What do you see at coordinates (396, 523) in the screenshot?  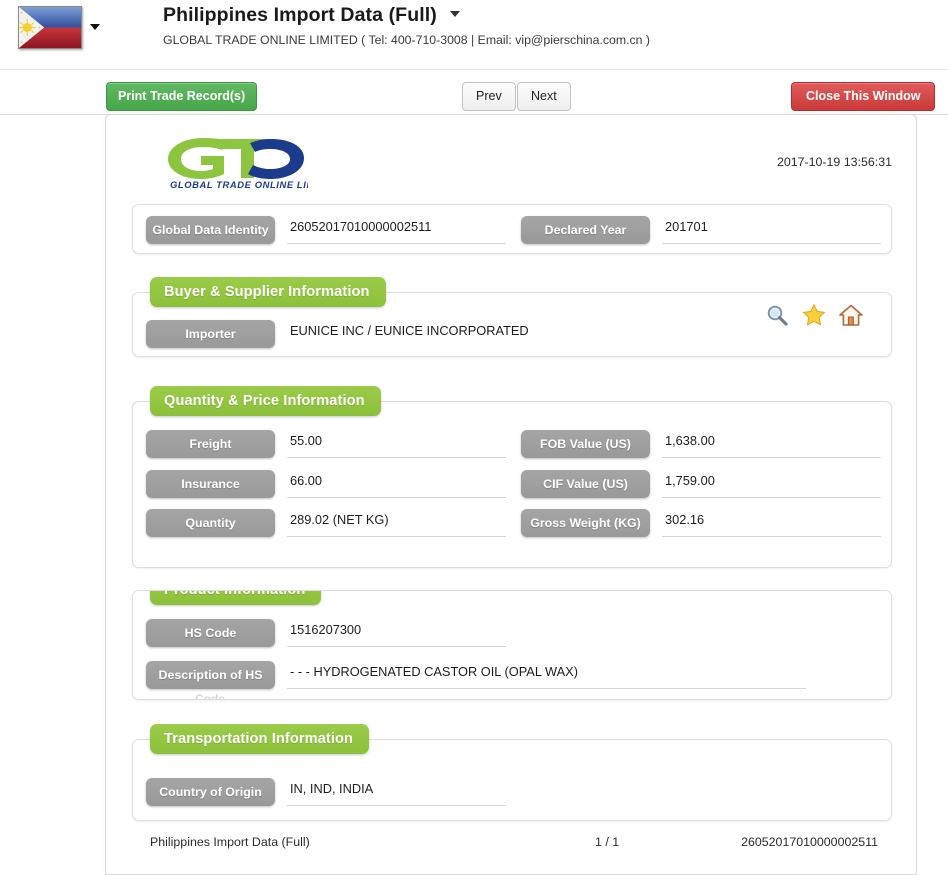 I see `quantity-value: 289.02 (NET KG)` at bounding box center [396, 523].